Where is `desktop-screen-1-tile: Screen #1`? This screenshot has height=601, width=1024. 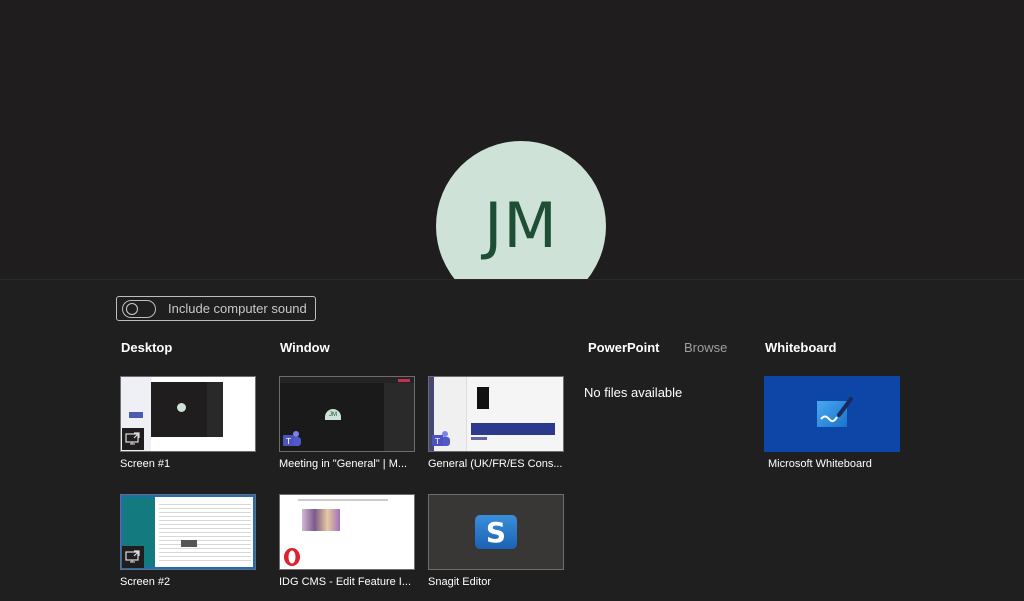
desktop-screen-1-tile: Screen #1 is located at coordinates (188, 423).